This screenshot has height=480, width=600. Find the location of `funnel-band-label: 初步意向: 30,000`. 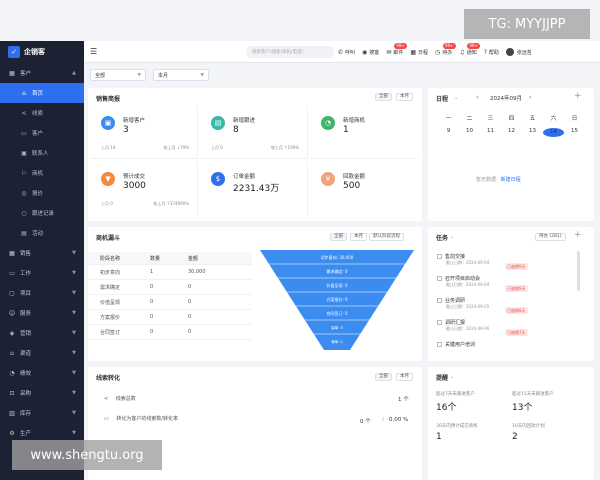

funnel-band-label: 初步意向: 30,000 is located at coordinates (337, 257).